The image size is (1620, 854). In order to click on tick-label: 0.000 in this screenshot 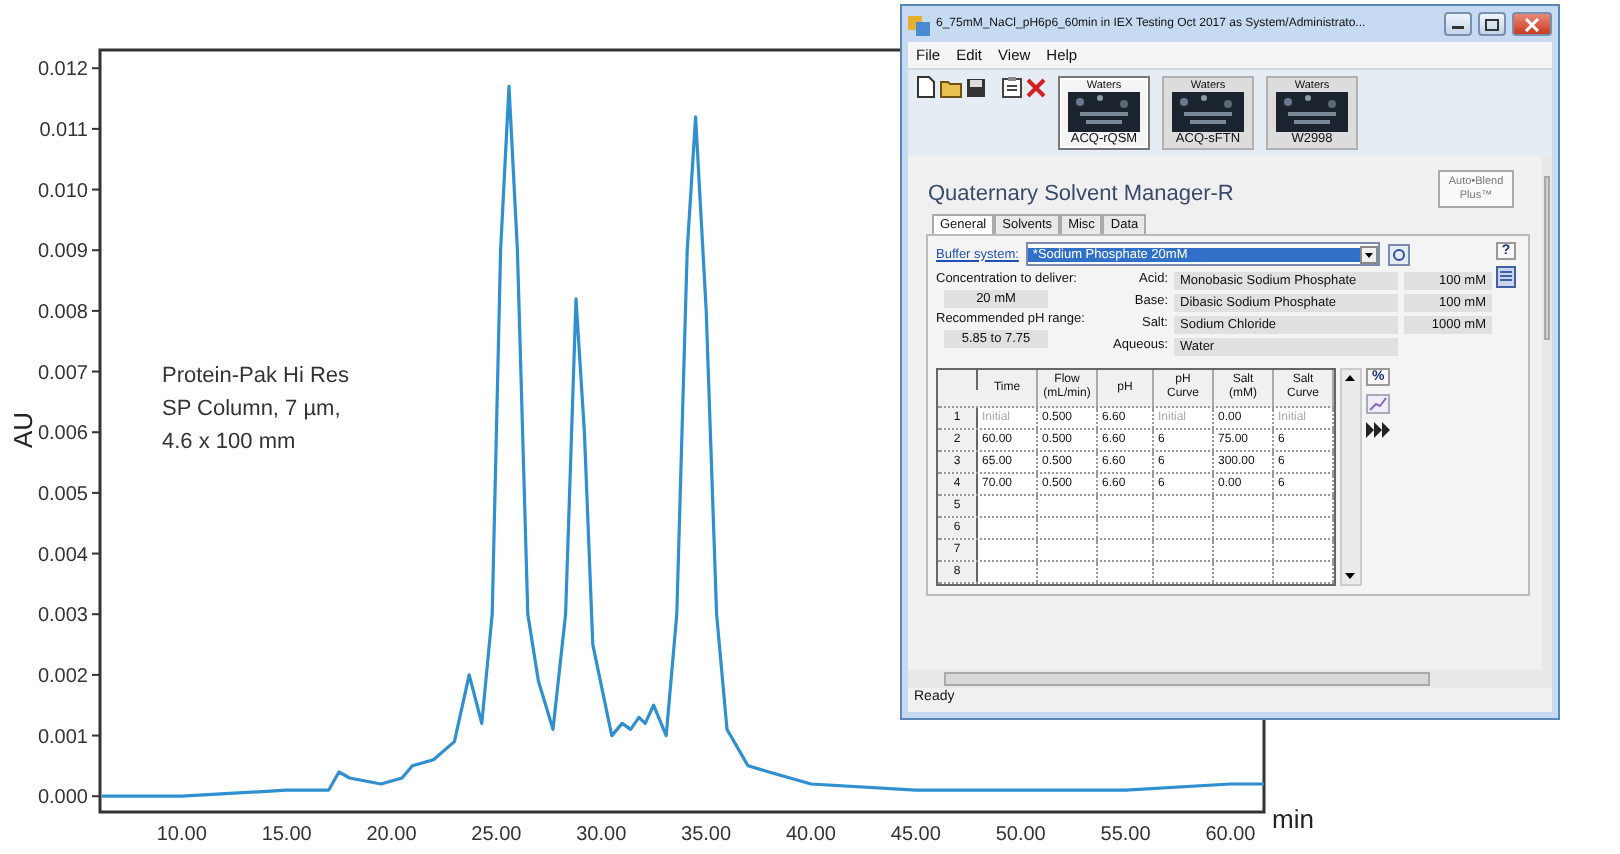, I will do `click(62, 798)`.